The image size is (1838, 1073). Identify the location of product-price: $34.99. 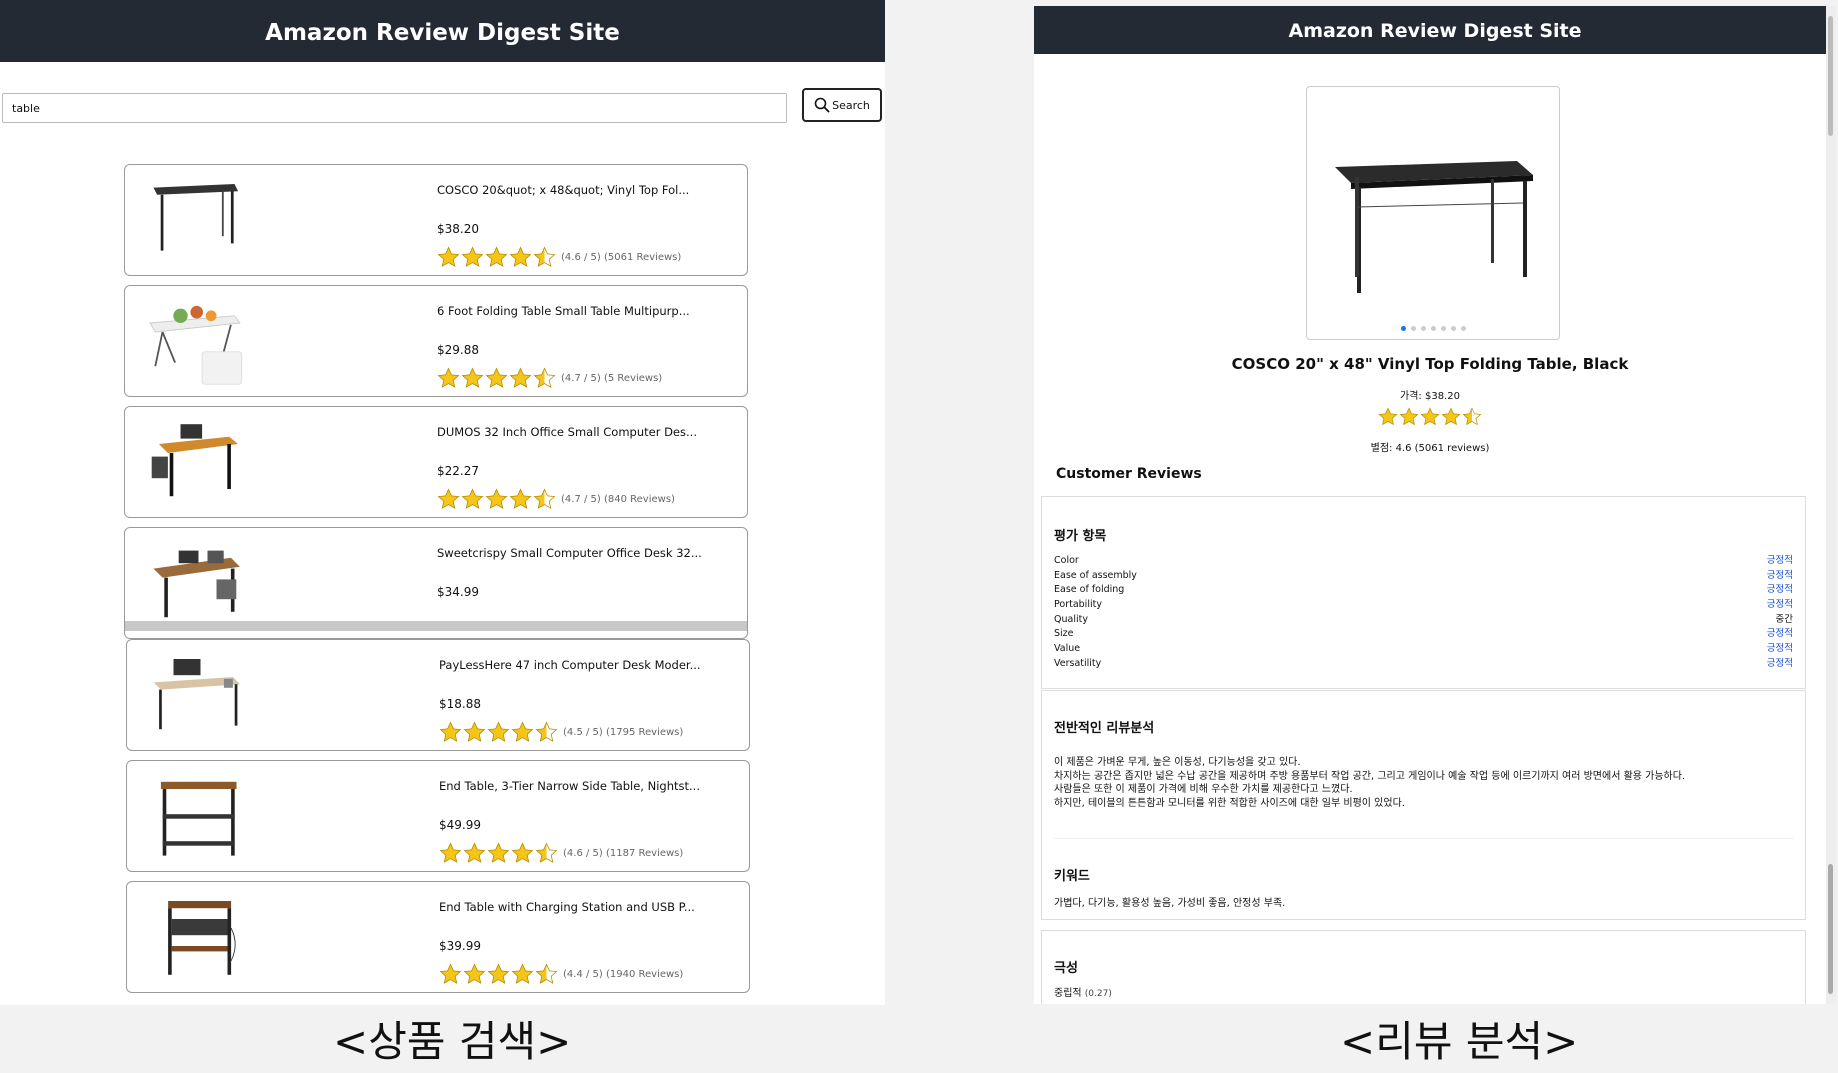
(458, 592).